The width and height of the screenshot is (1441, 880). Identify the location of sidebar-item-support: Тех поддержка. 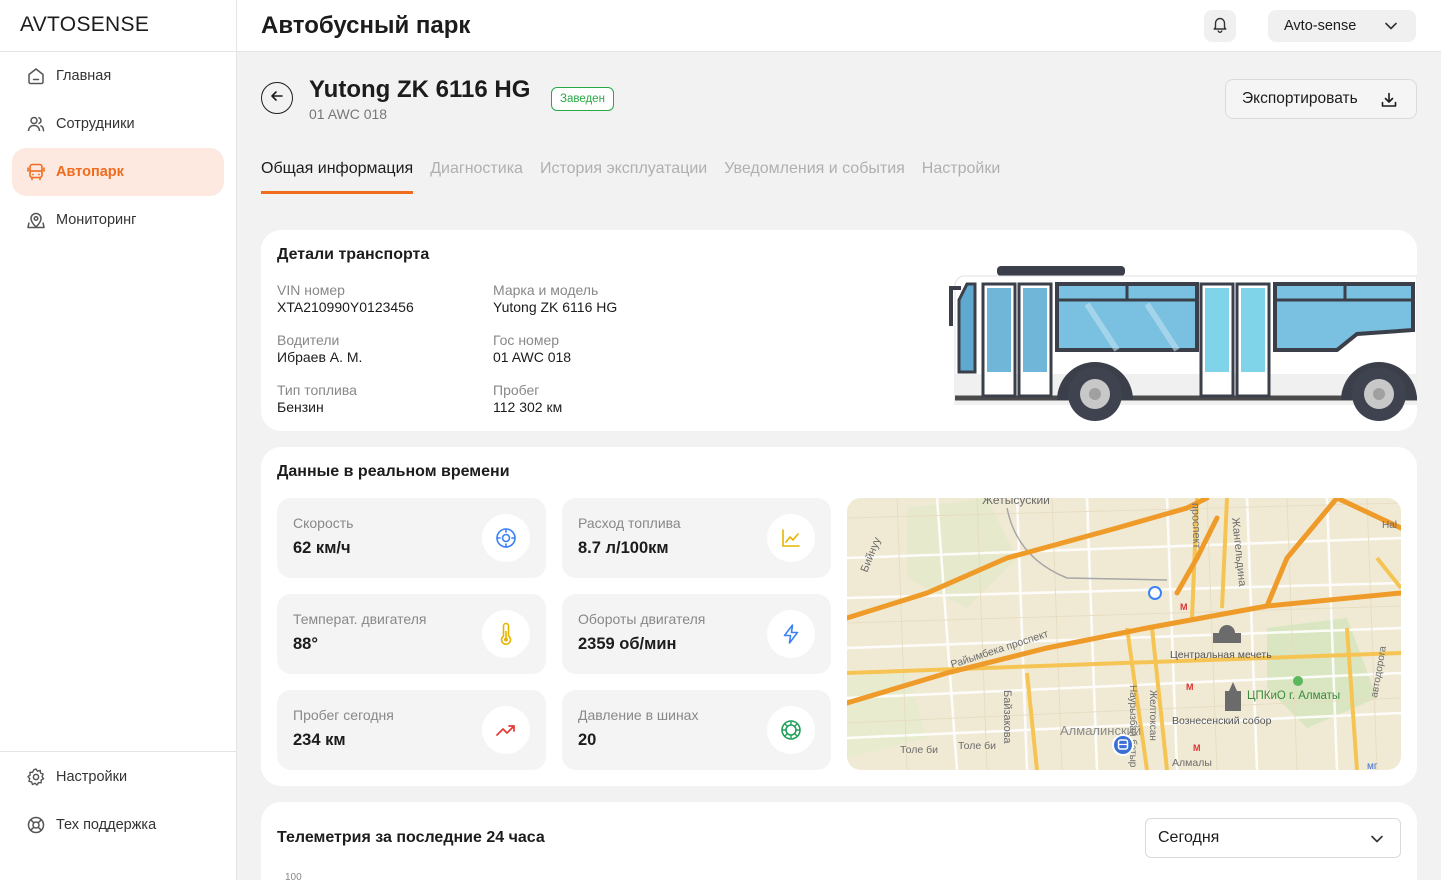
(118, 825).